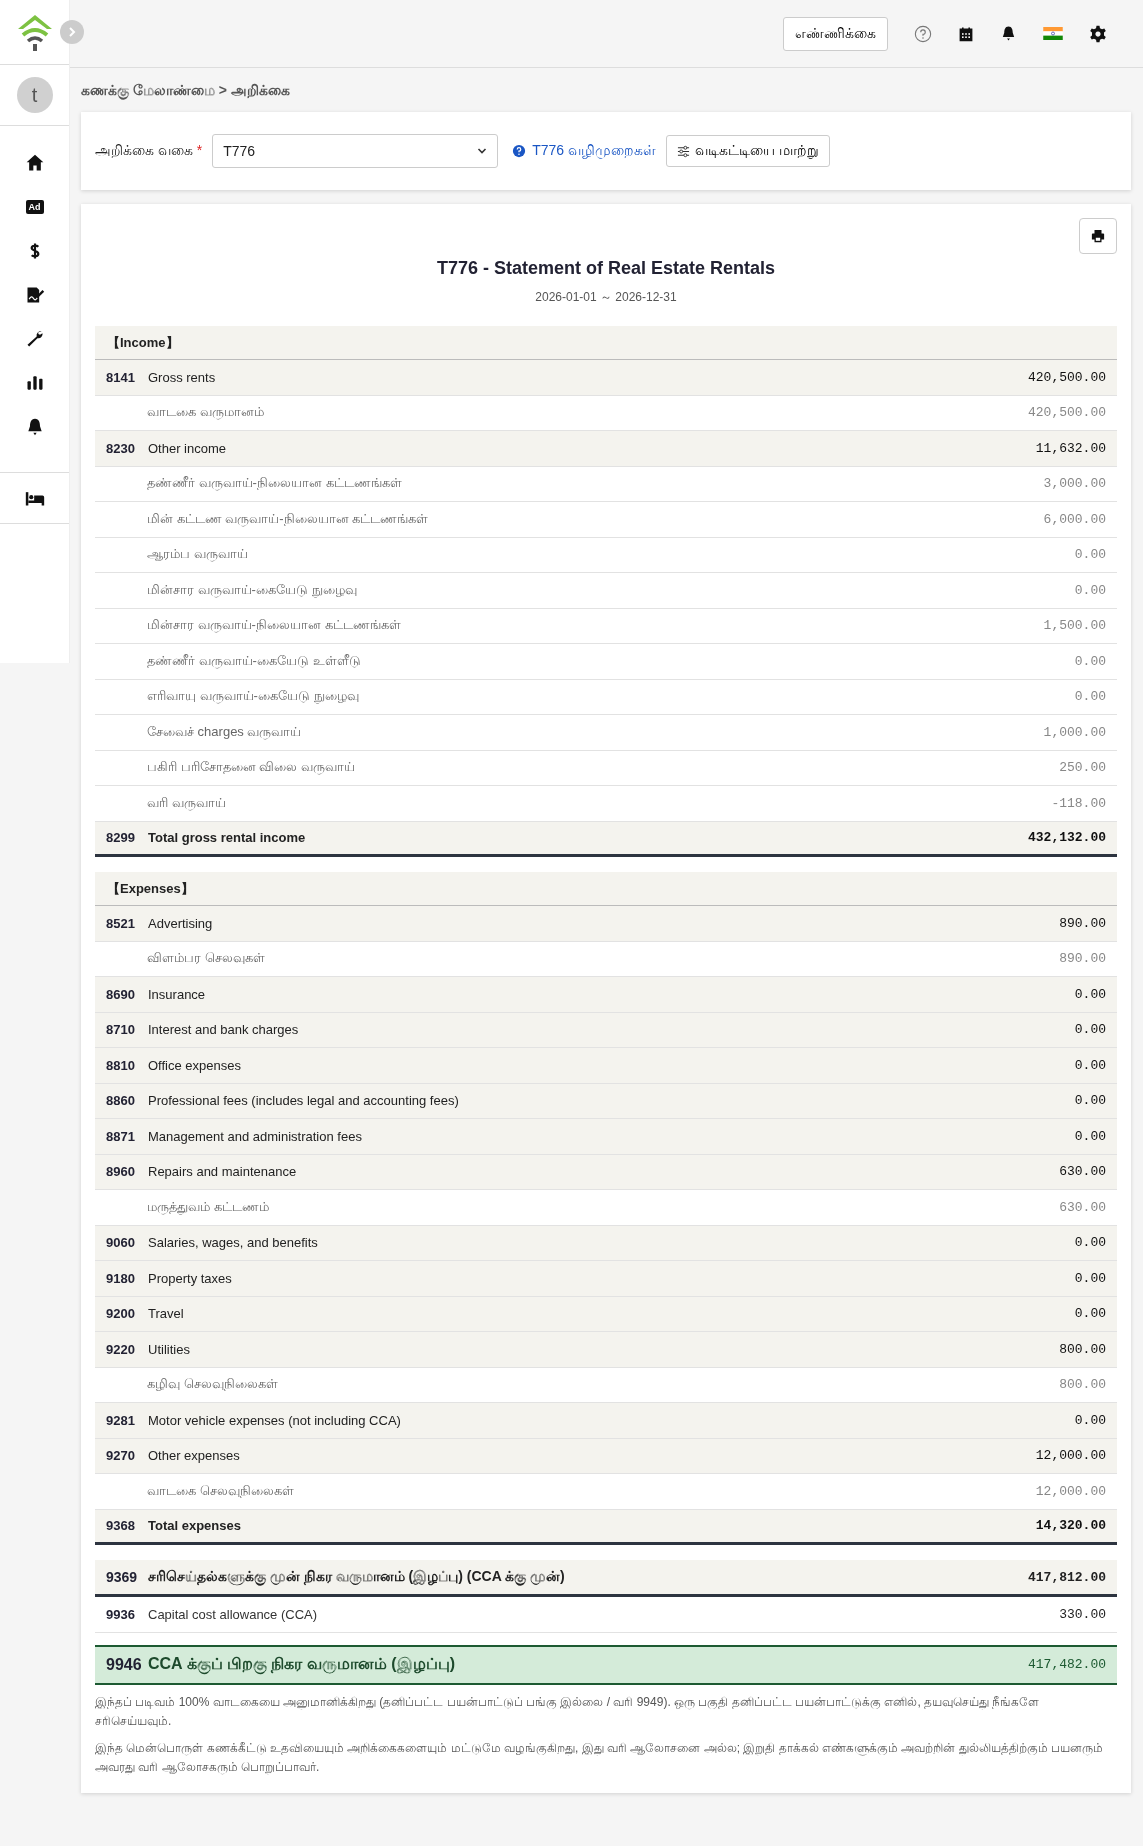 Image resolution: width=1143 pixels, height=1846 pixels. Describe the element at coordinates (1082, 768) in the screenshot. I see `amount: 250.00` at that location.